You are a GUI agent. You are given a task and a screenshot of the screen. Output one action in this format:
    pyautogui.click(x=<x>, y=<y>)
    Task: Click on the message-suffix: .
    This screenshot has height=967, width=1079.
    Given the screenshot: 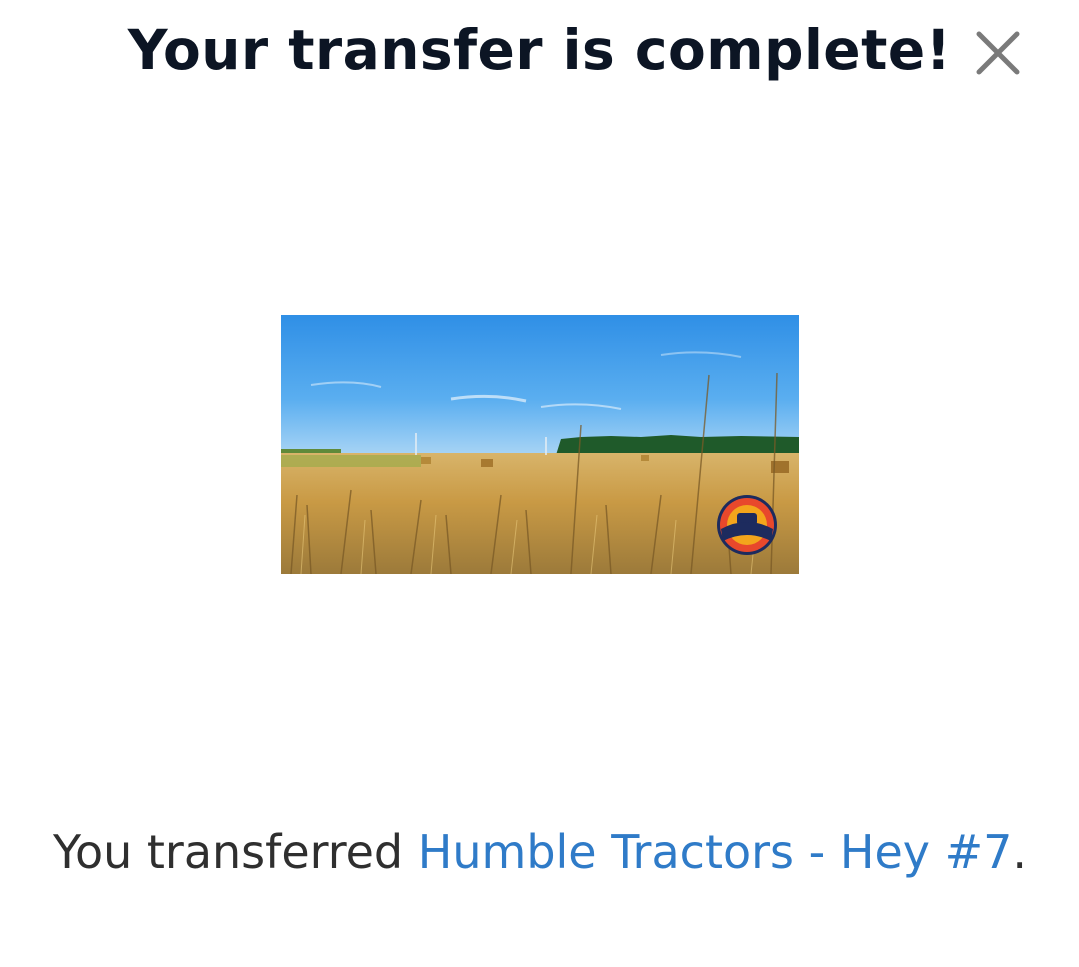 What is the action you would take?
    pyautogui.click(x=1020, y=852)
    